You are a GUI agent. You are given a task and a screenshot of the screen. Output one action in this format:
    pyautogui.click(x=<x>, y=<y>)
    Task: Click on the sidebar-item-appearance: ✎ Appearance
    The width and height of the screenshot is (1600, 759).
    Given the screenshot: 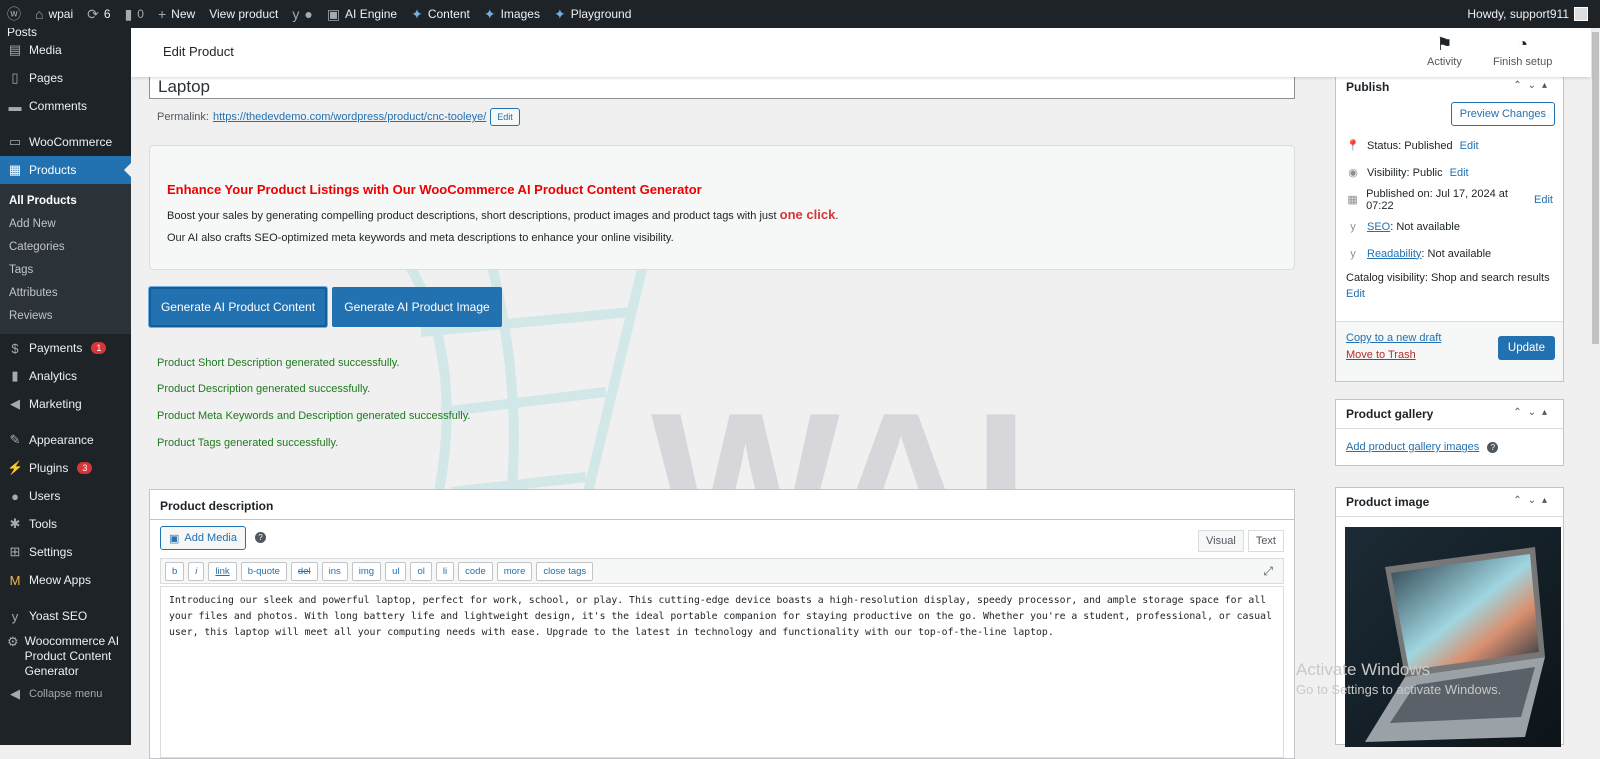 What is the action you would take?
    pyautogui.click(x=65, y=440)
    